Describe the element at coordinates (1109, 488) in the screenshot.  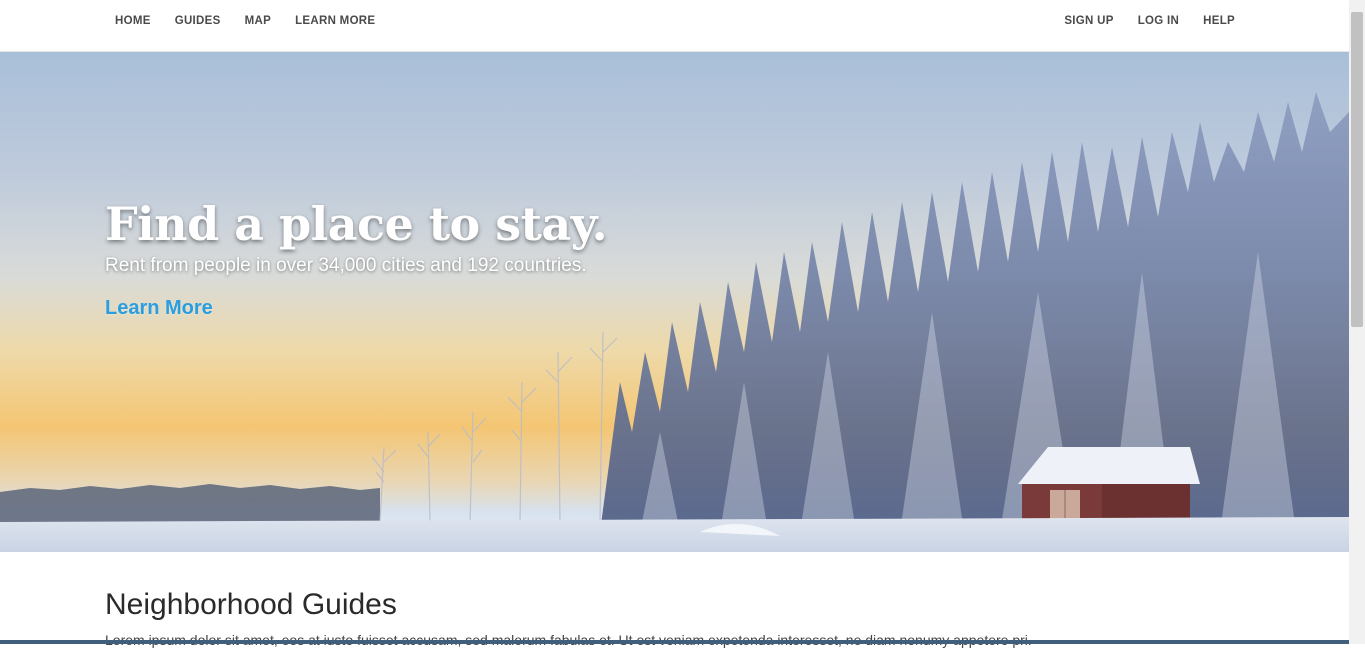
I see `cabin-image` at that location.